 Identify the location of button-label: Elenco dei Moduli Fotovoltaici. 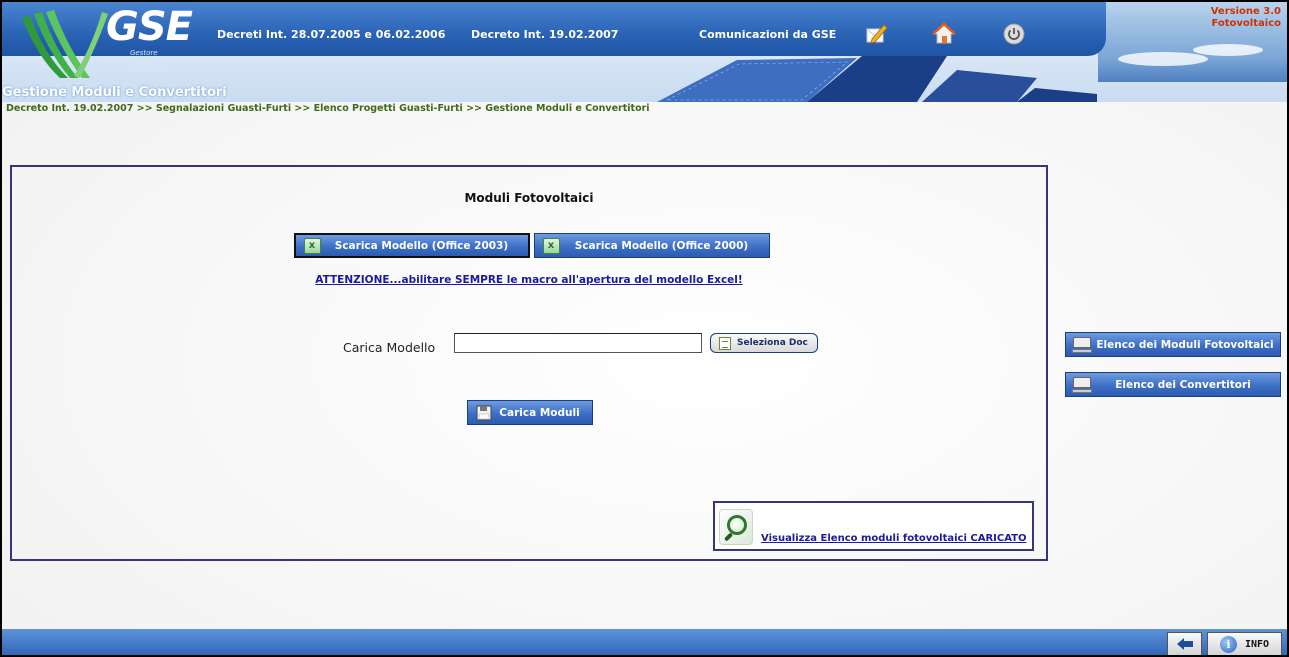
(1185, 344).